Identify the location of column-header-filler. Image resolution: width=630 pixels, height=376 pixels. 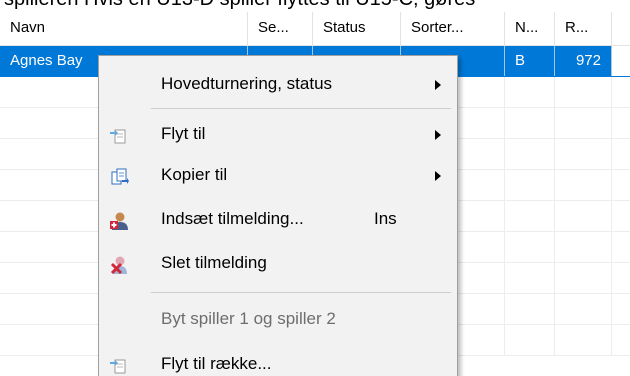
(621, 29).